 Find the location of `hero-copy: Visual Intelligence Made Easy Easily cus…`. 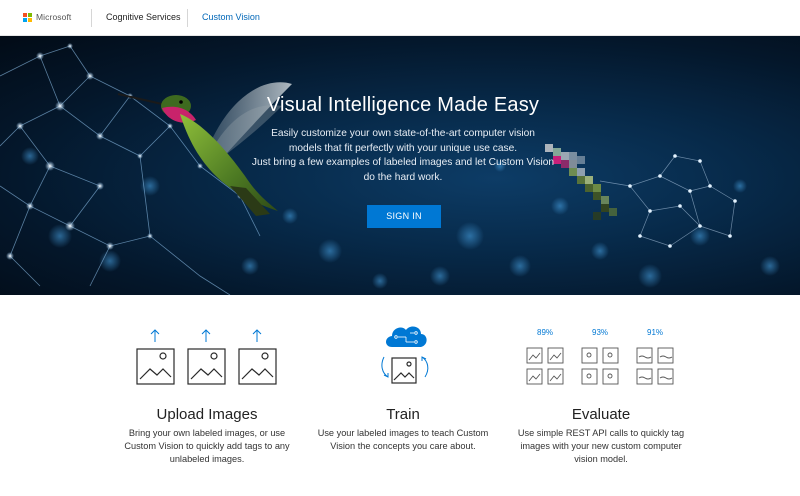

hero-copy: Visual Intelligence Made Easy Easily cus… is located at coordinates (403, 139).